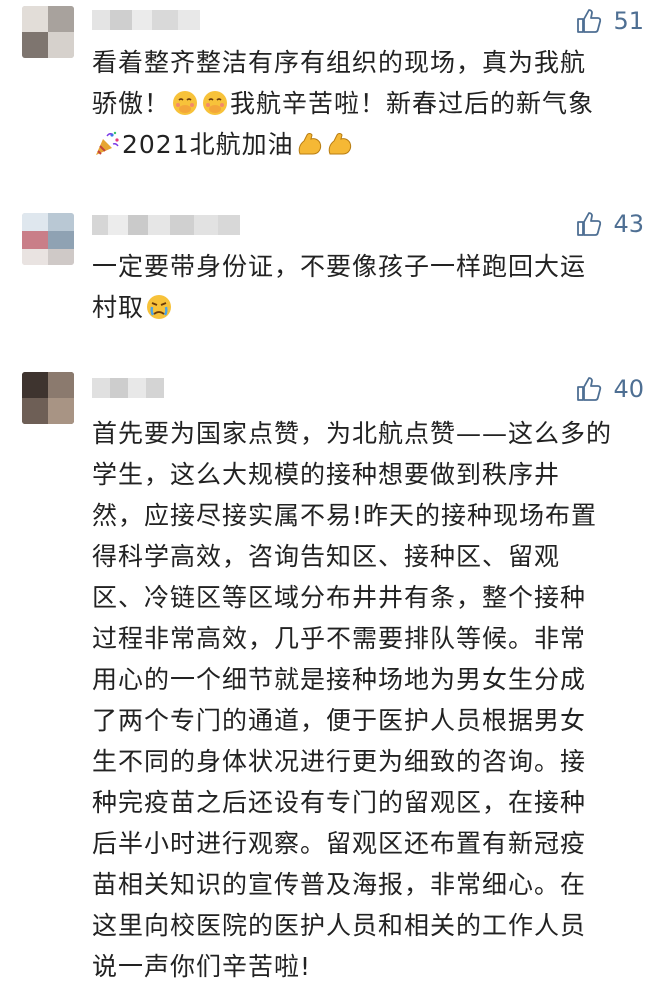 Image resolution: width=662 pixels, height=987 pixels. What do you see at coordinates (131, 103) in the screenshot?
I see `comment-text-segment: 骄傲！` at bounding box center [131, 103].